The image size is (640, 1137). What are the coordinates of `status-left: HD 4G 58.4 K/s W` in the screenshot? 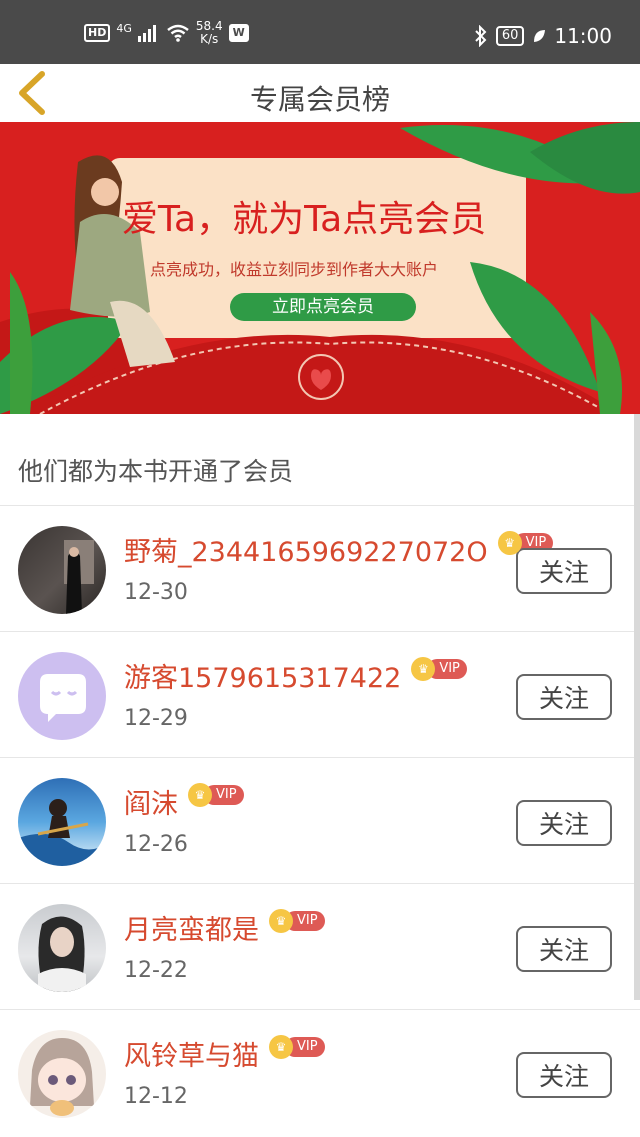 It's located at (166, 33).